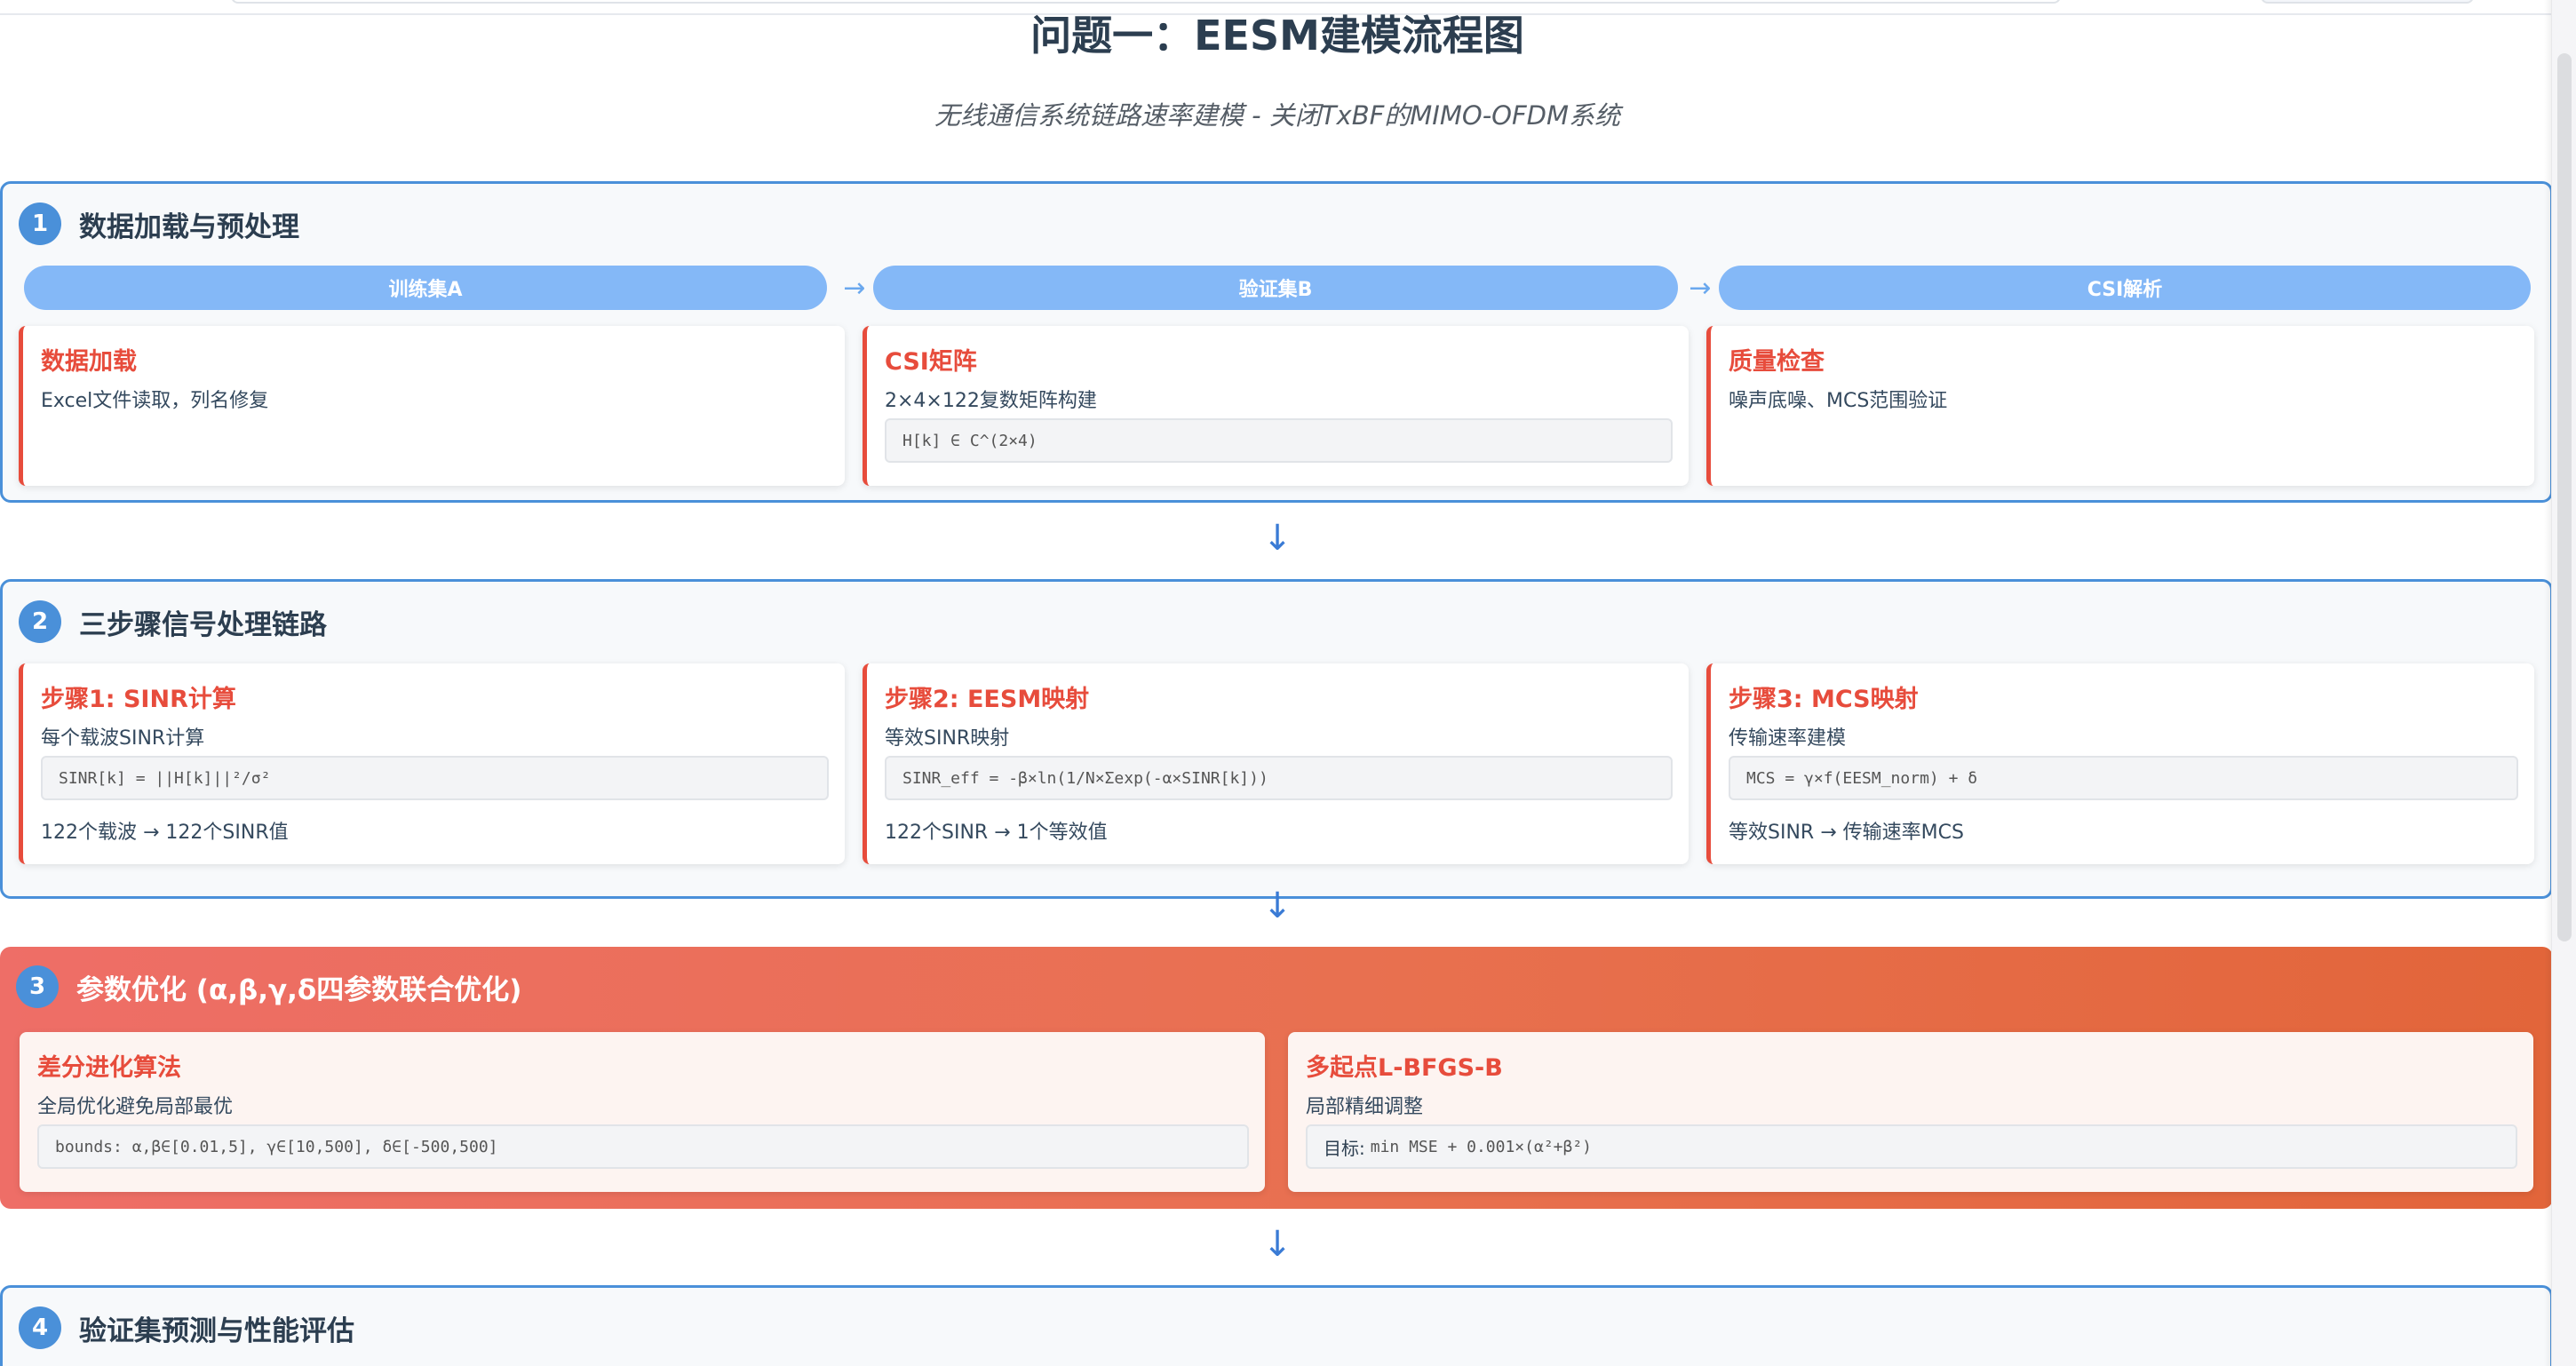  I want to click on step-number-badge: 3, so click(37, 986).